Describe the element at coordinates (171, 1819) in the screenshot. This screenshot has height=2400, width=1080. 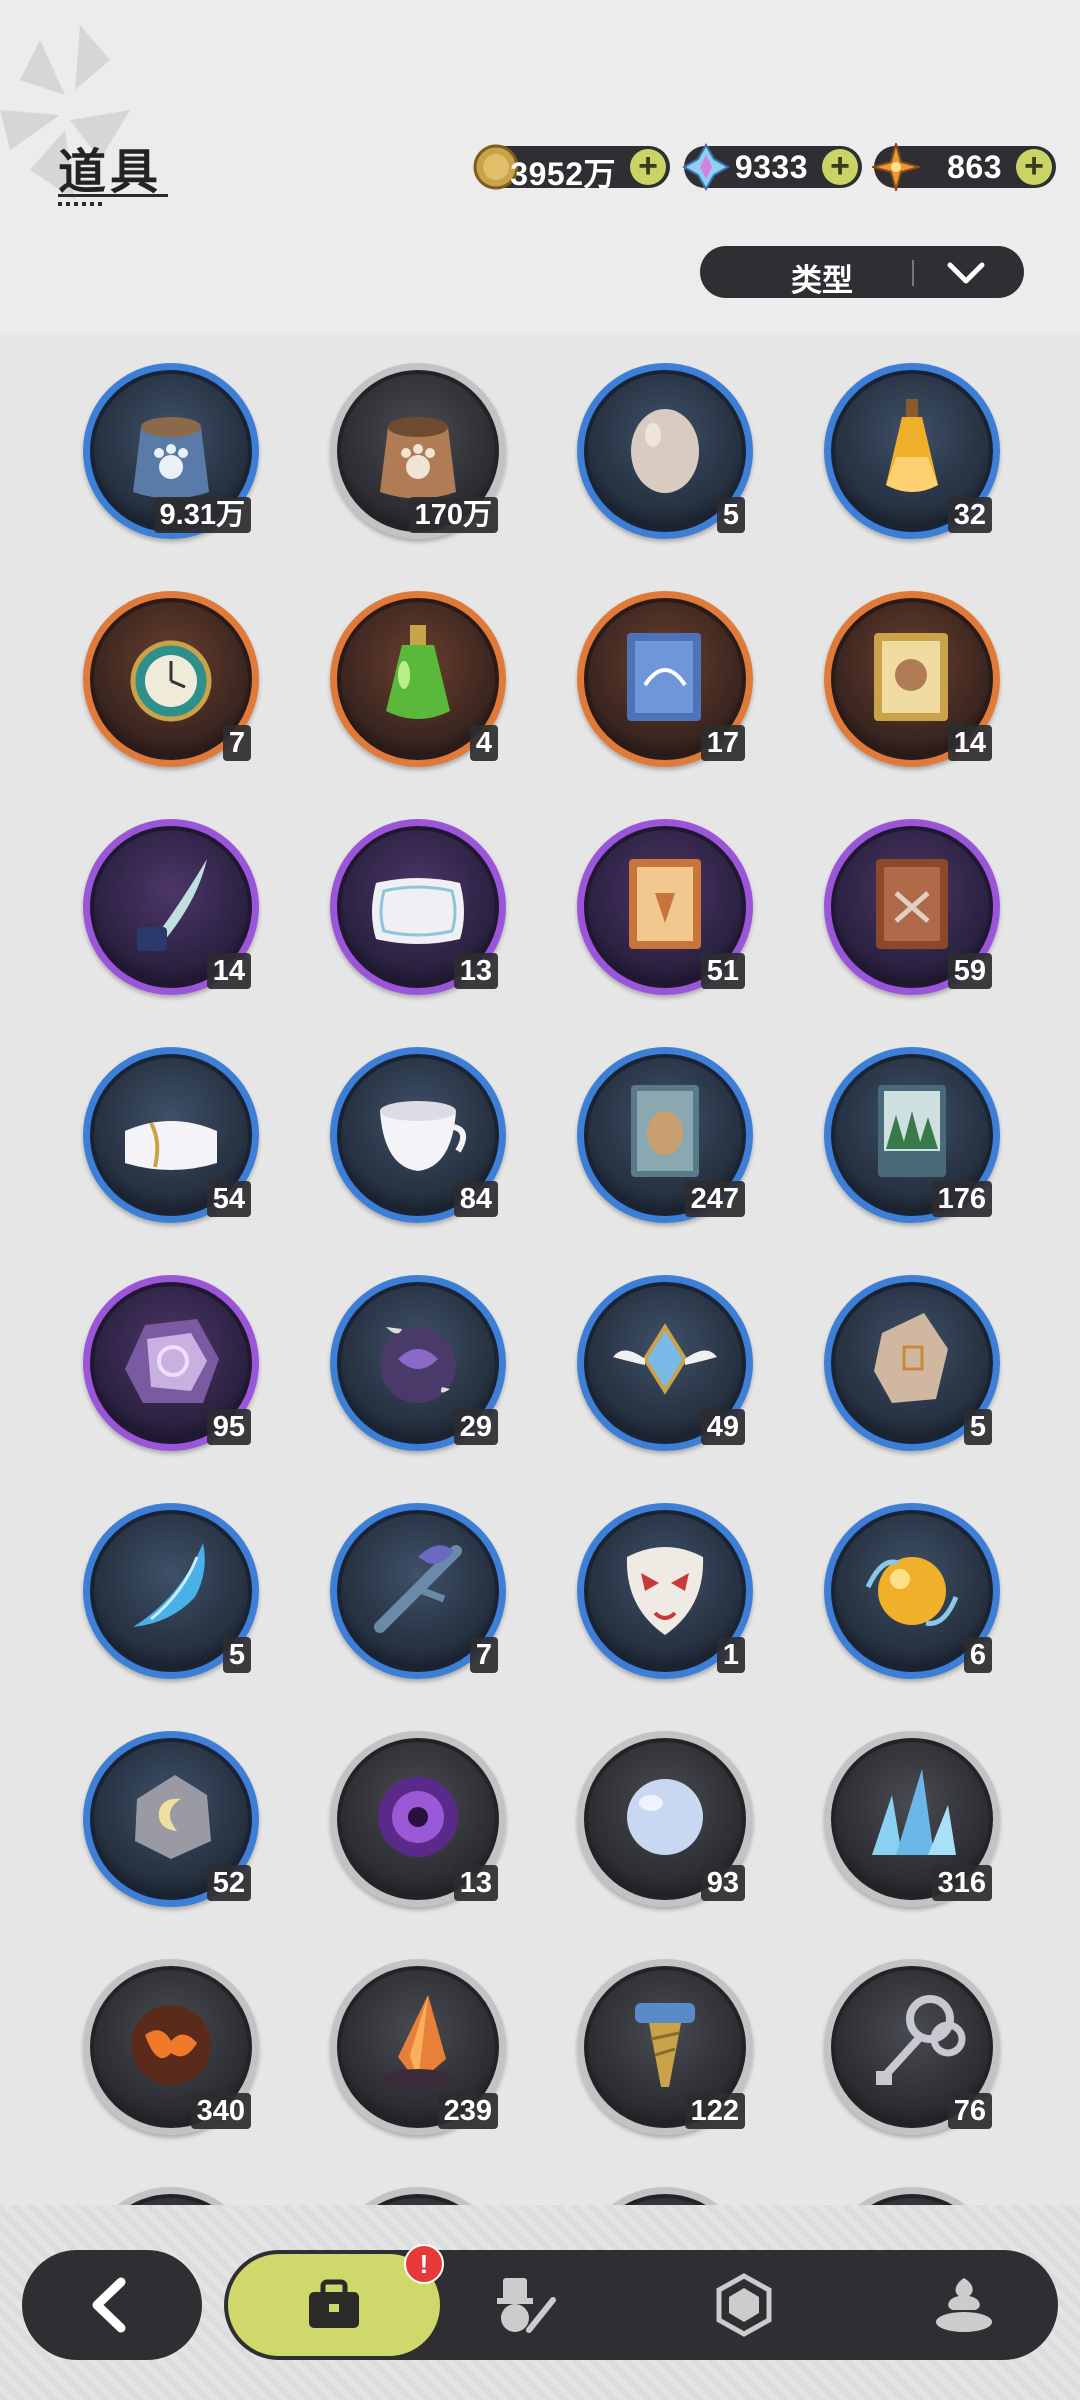
I see `item-slot: 52` at that location.